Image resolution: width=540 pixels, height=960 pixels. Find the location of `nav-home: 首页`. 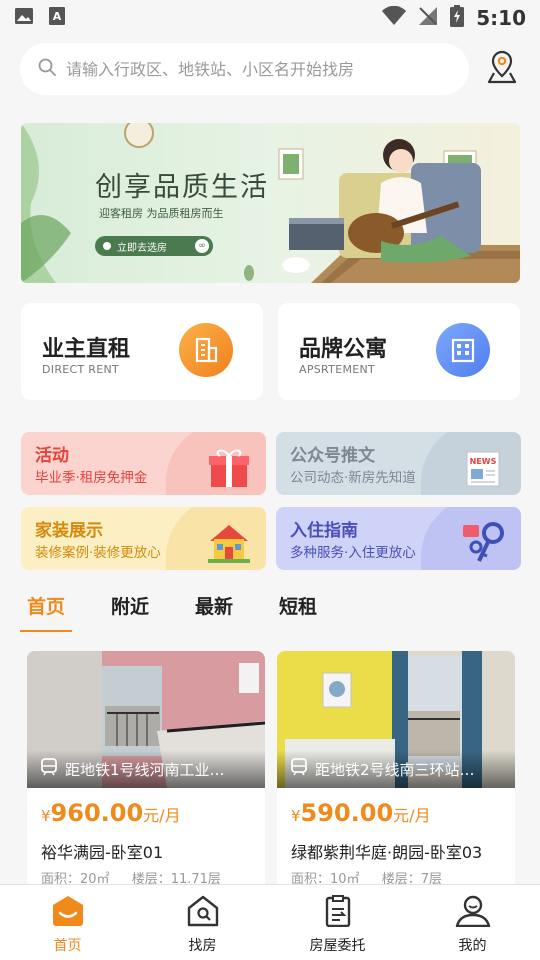

nav-home: 首页 is located at coordinates (67, 922).